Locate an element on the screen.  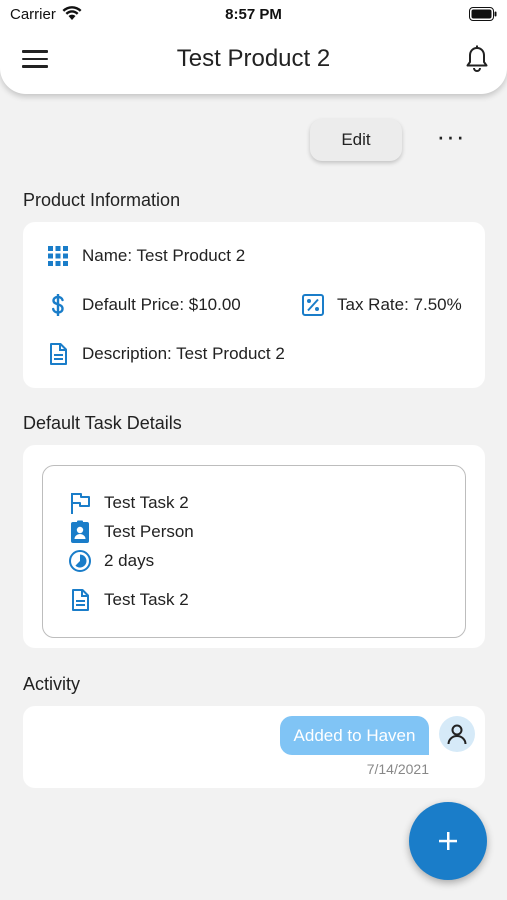
clock: 8:57 PM is located at coordinates (253, 14).